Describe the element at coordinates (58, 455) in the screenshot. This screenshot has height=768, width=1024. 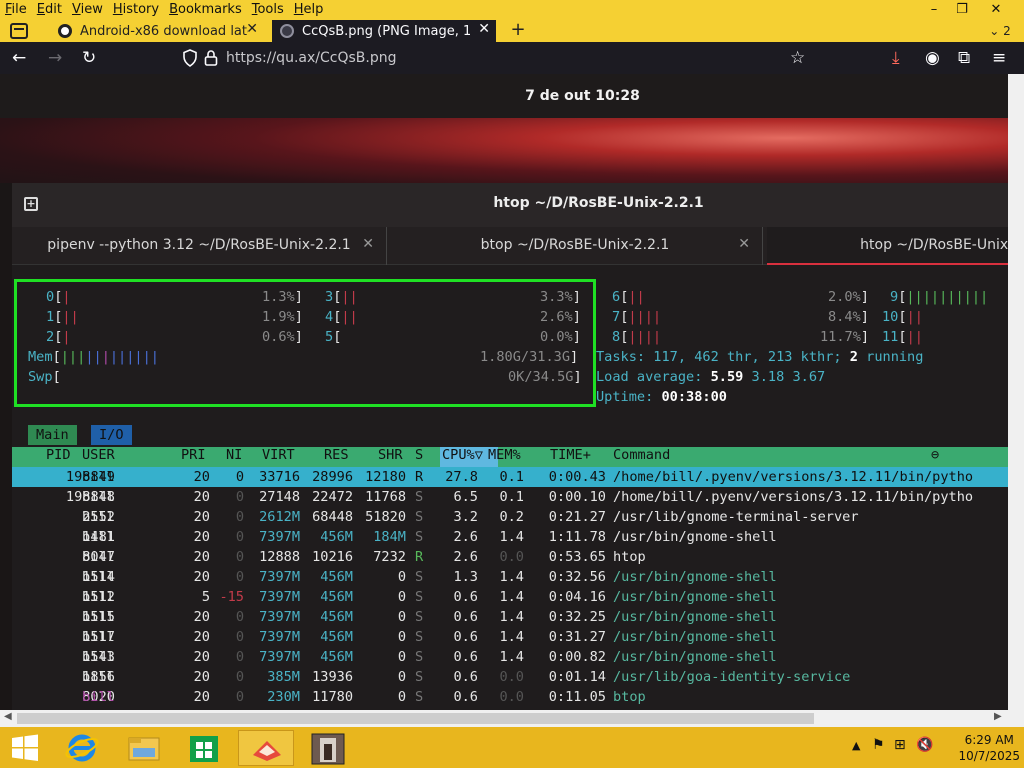
I see `col-pid: PID` at that location.